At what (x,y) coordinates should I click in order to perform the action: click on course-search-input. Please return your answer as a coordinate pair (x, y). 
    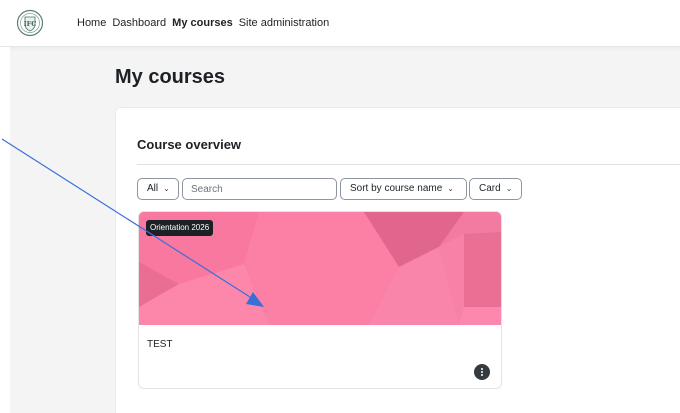
    Looking at the image, I should click on (259, 189).